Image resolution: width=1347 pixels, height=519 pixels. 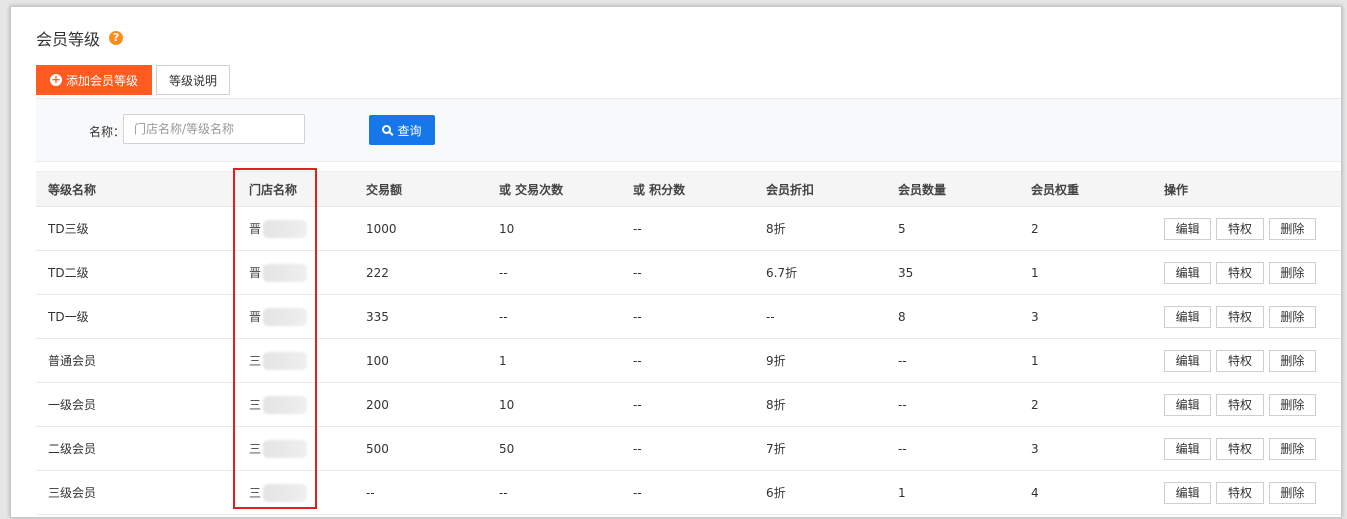 I want to click on level-name-cell: TD三级, so click(x=68, y=229).